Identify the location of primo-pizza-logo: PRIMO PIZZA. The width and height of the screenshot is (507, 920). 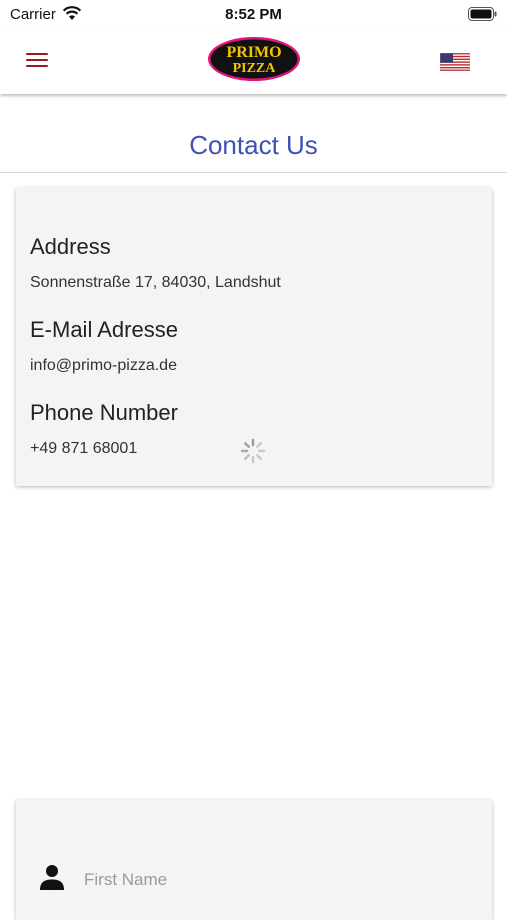
(254, 59).